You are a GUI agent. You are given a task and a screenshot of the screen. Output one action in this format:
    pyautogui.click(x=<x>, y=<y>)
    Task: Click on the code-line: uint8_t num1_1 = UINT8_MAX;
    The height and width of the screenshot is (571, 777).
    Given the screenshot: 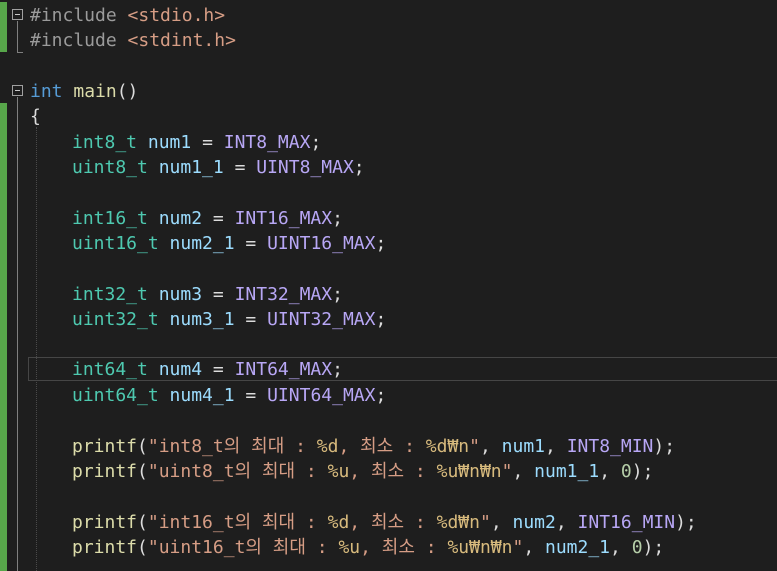 What is the action you would take?
    pyautogui.click(x=218, y=167)
    